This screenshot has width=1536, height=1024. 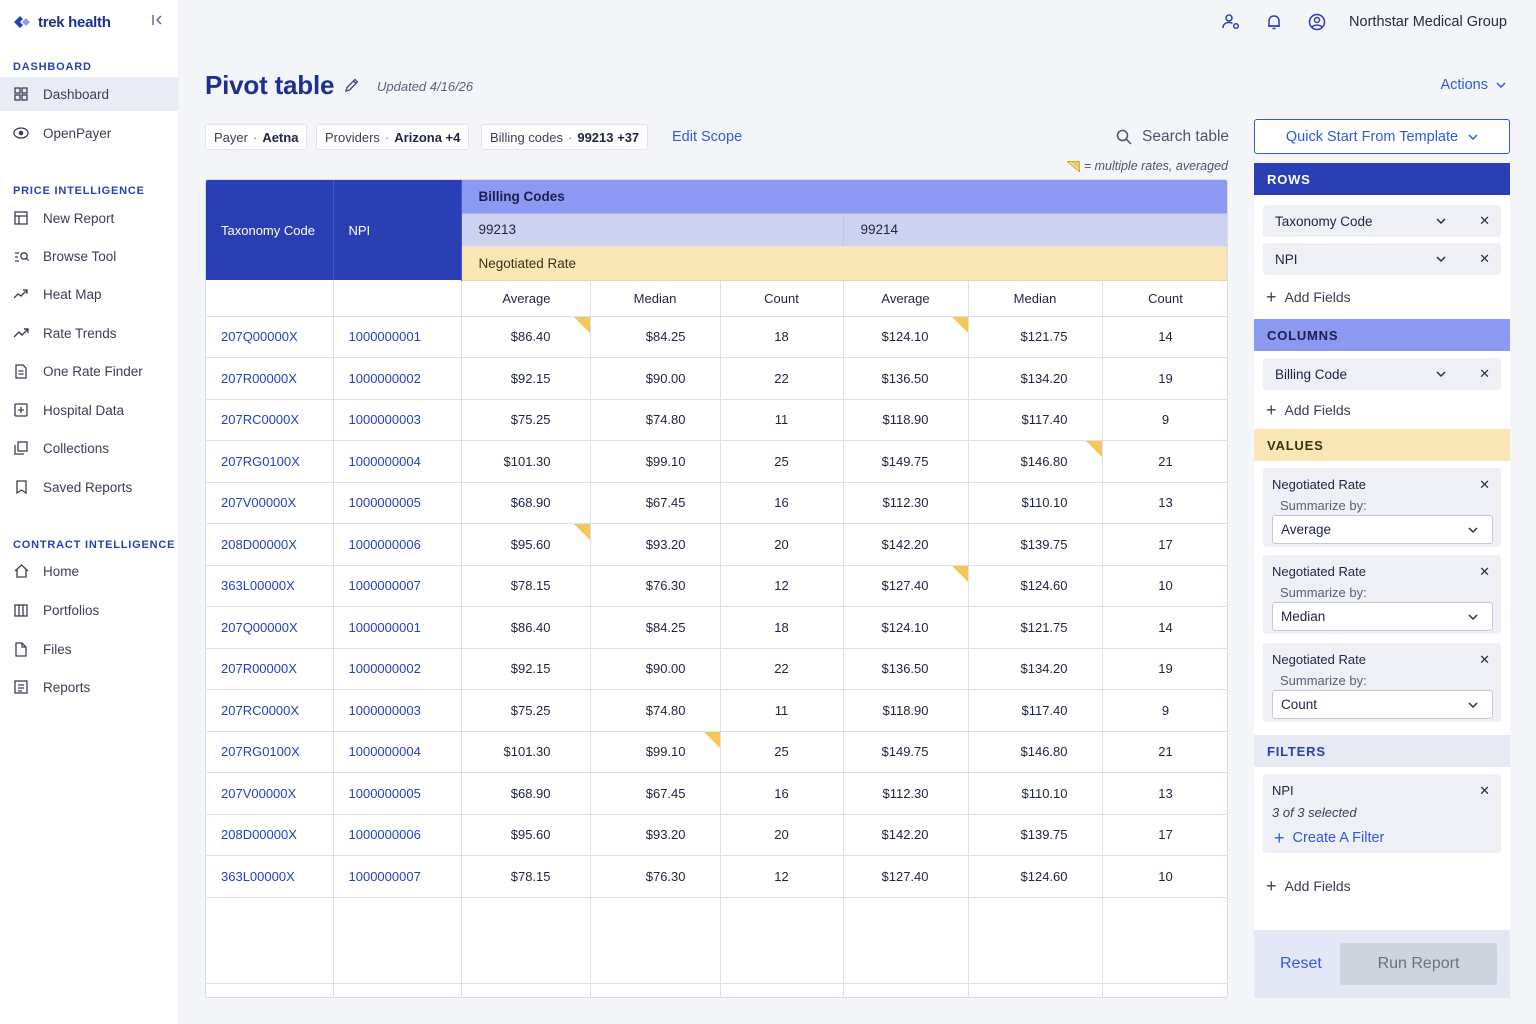 What do you see at coordinates (89, 256) in the screenshot?
I see `sidebar-item-browse-tool: Browse Tool` at bounding box center [89, 256].